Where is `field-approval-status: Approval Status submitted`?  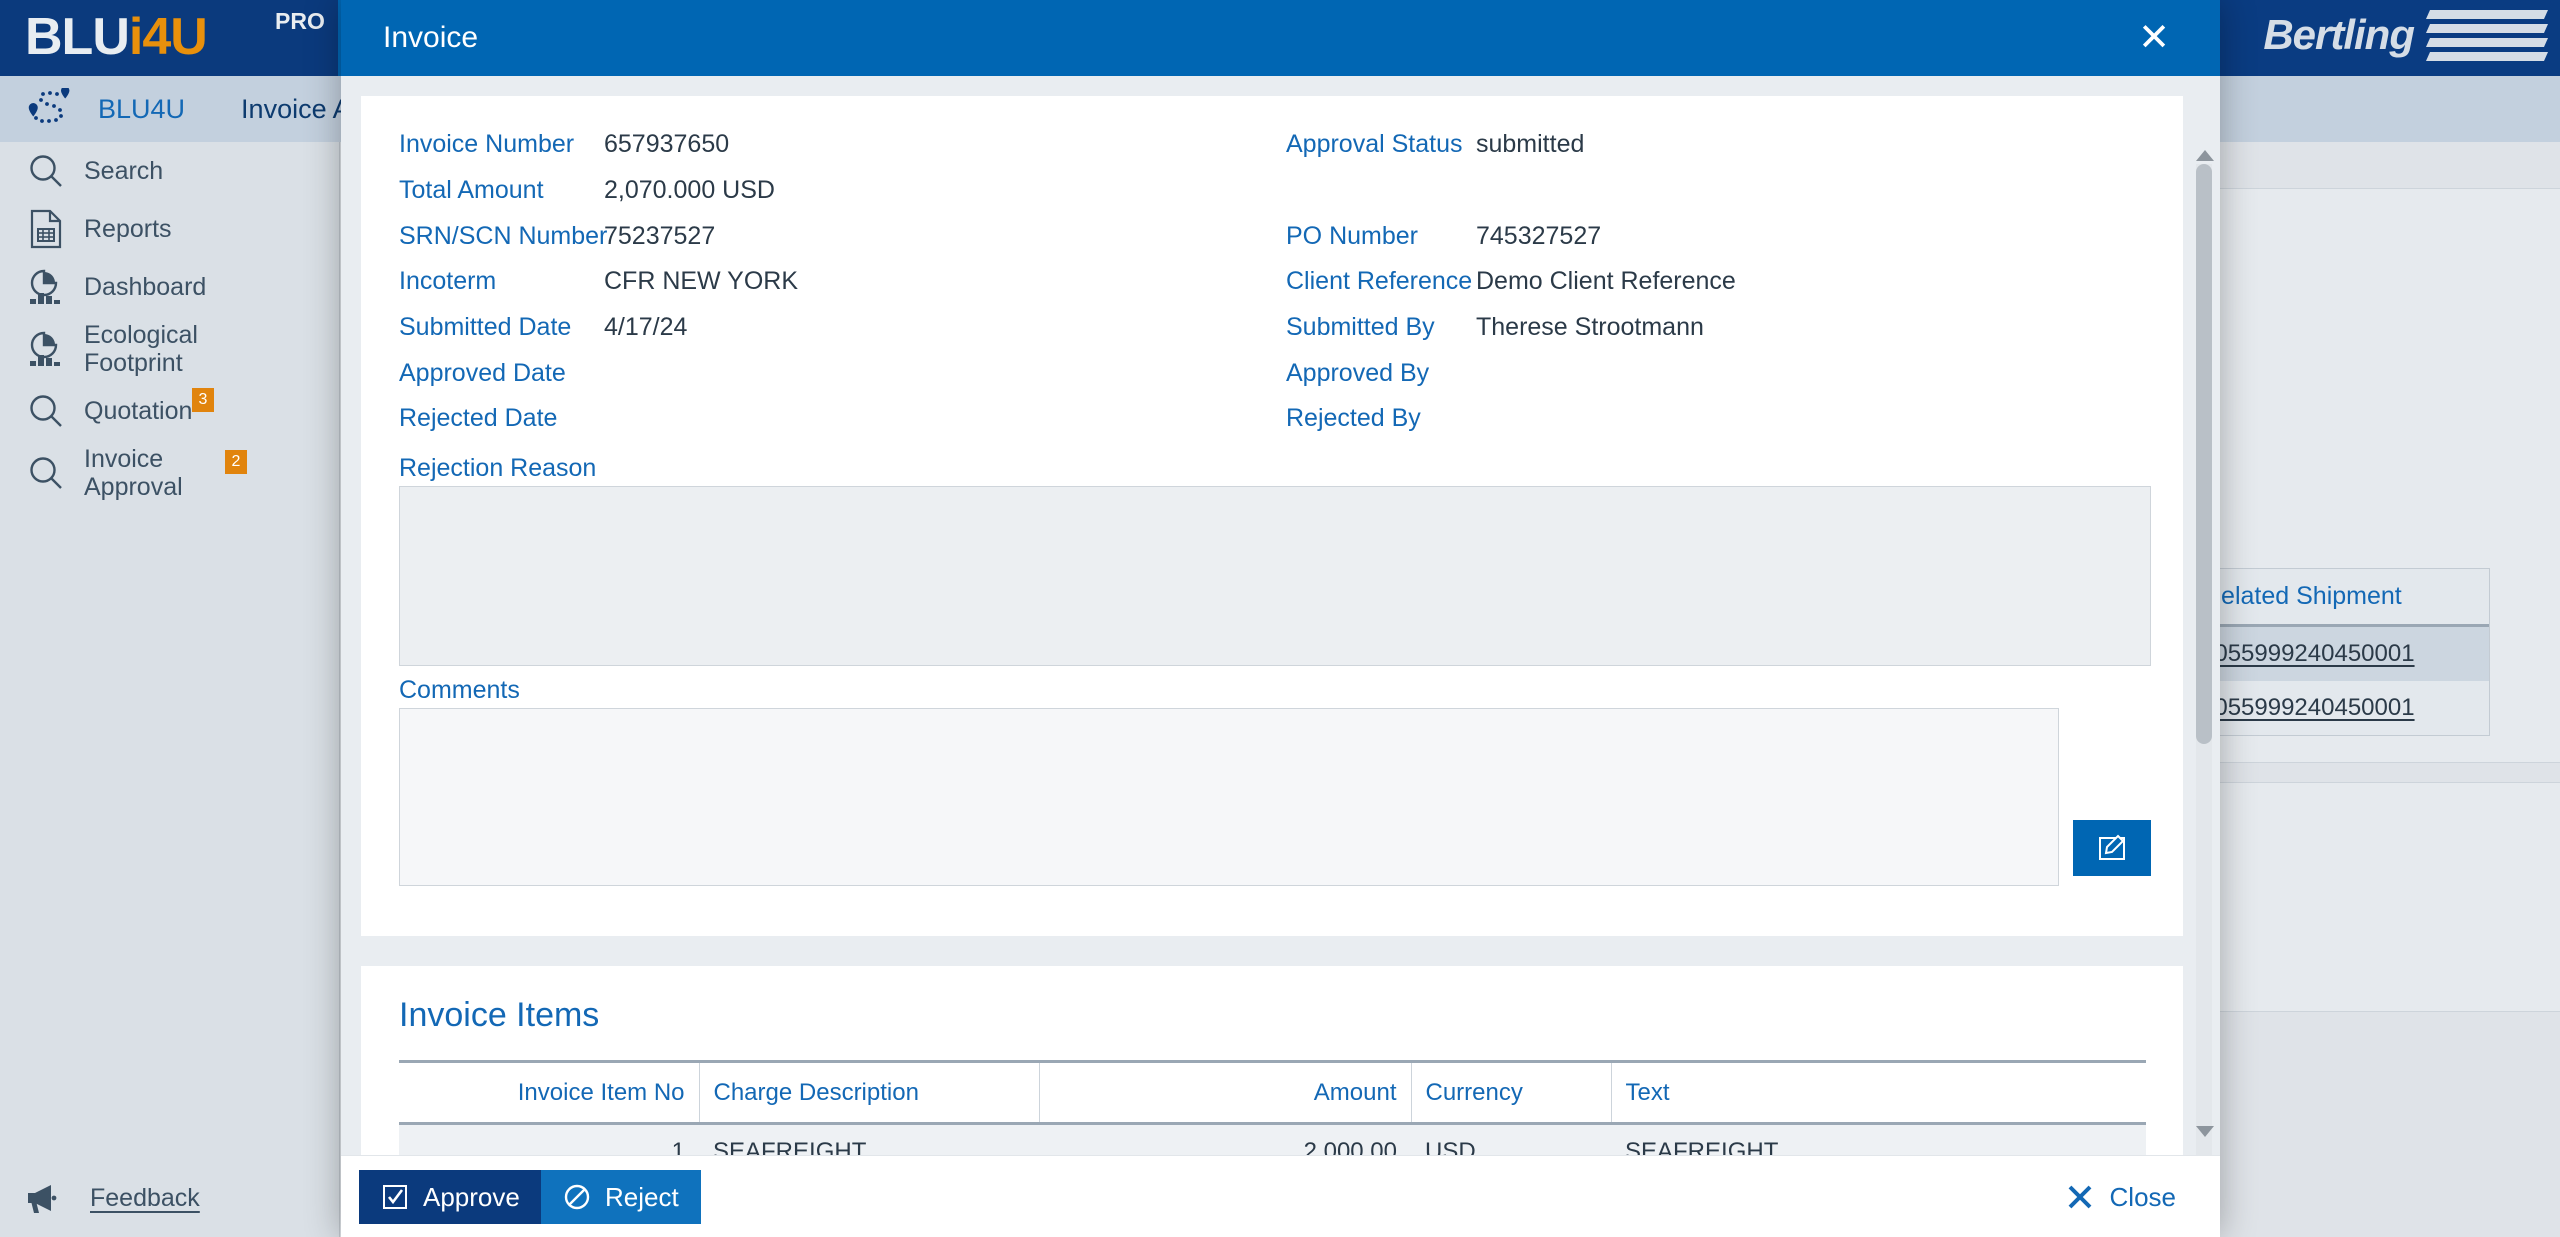 field-approval-status: Approval Status submitted is located at coordinates (1435, 144).